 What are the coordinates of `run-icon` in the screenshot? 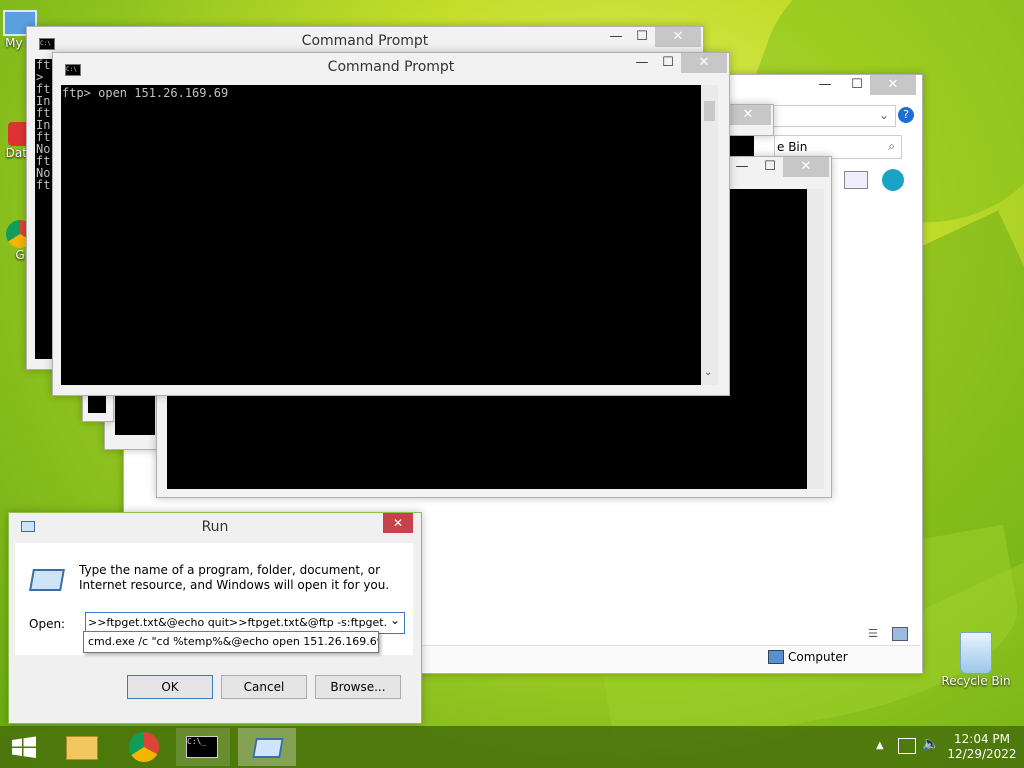 It's located at (268, 748).